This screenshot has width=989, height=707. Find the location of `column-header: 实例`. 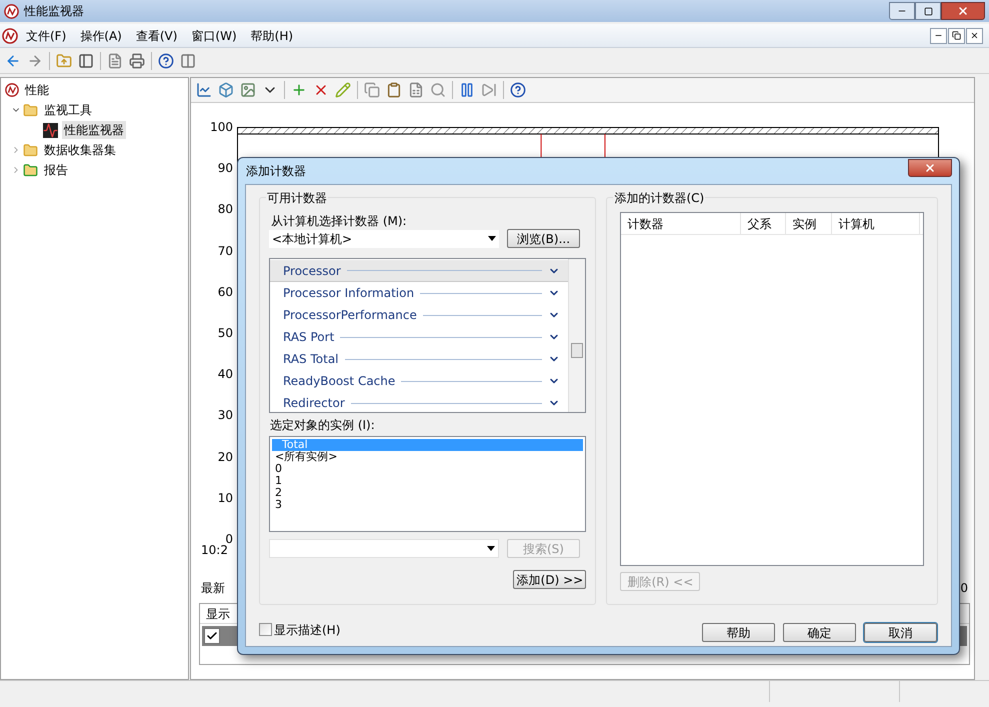

column-header: 实例 is located at coordinates (809, 223).